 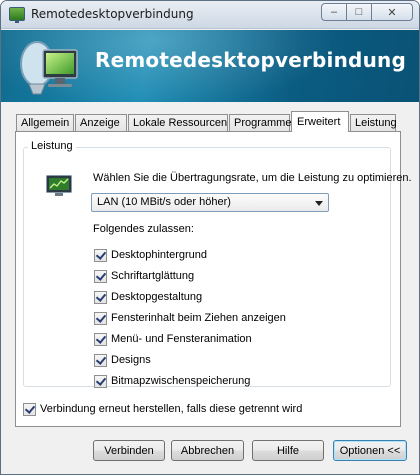 What do you see at coordinates (143, 229) in the screenshot?
I see `allow-label: Folgendes zulassen:` at bounding box center [143, 229].